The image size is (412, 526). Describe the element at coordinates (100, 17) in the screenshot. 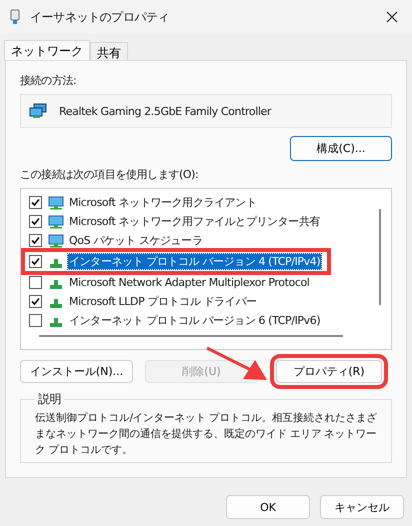

I see `window-title: イーサネットのプロパティ` at that location.